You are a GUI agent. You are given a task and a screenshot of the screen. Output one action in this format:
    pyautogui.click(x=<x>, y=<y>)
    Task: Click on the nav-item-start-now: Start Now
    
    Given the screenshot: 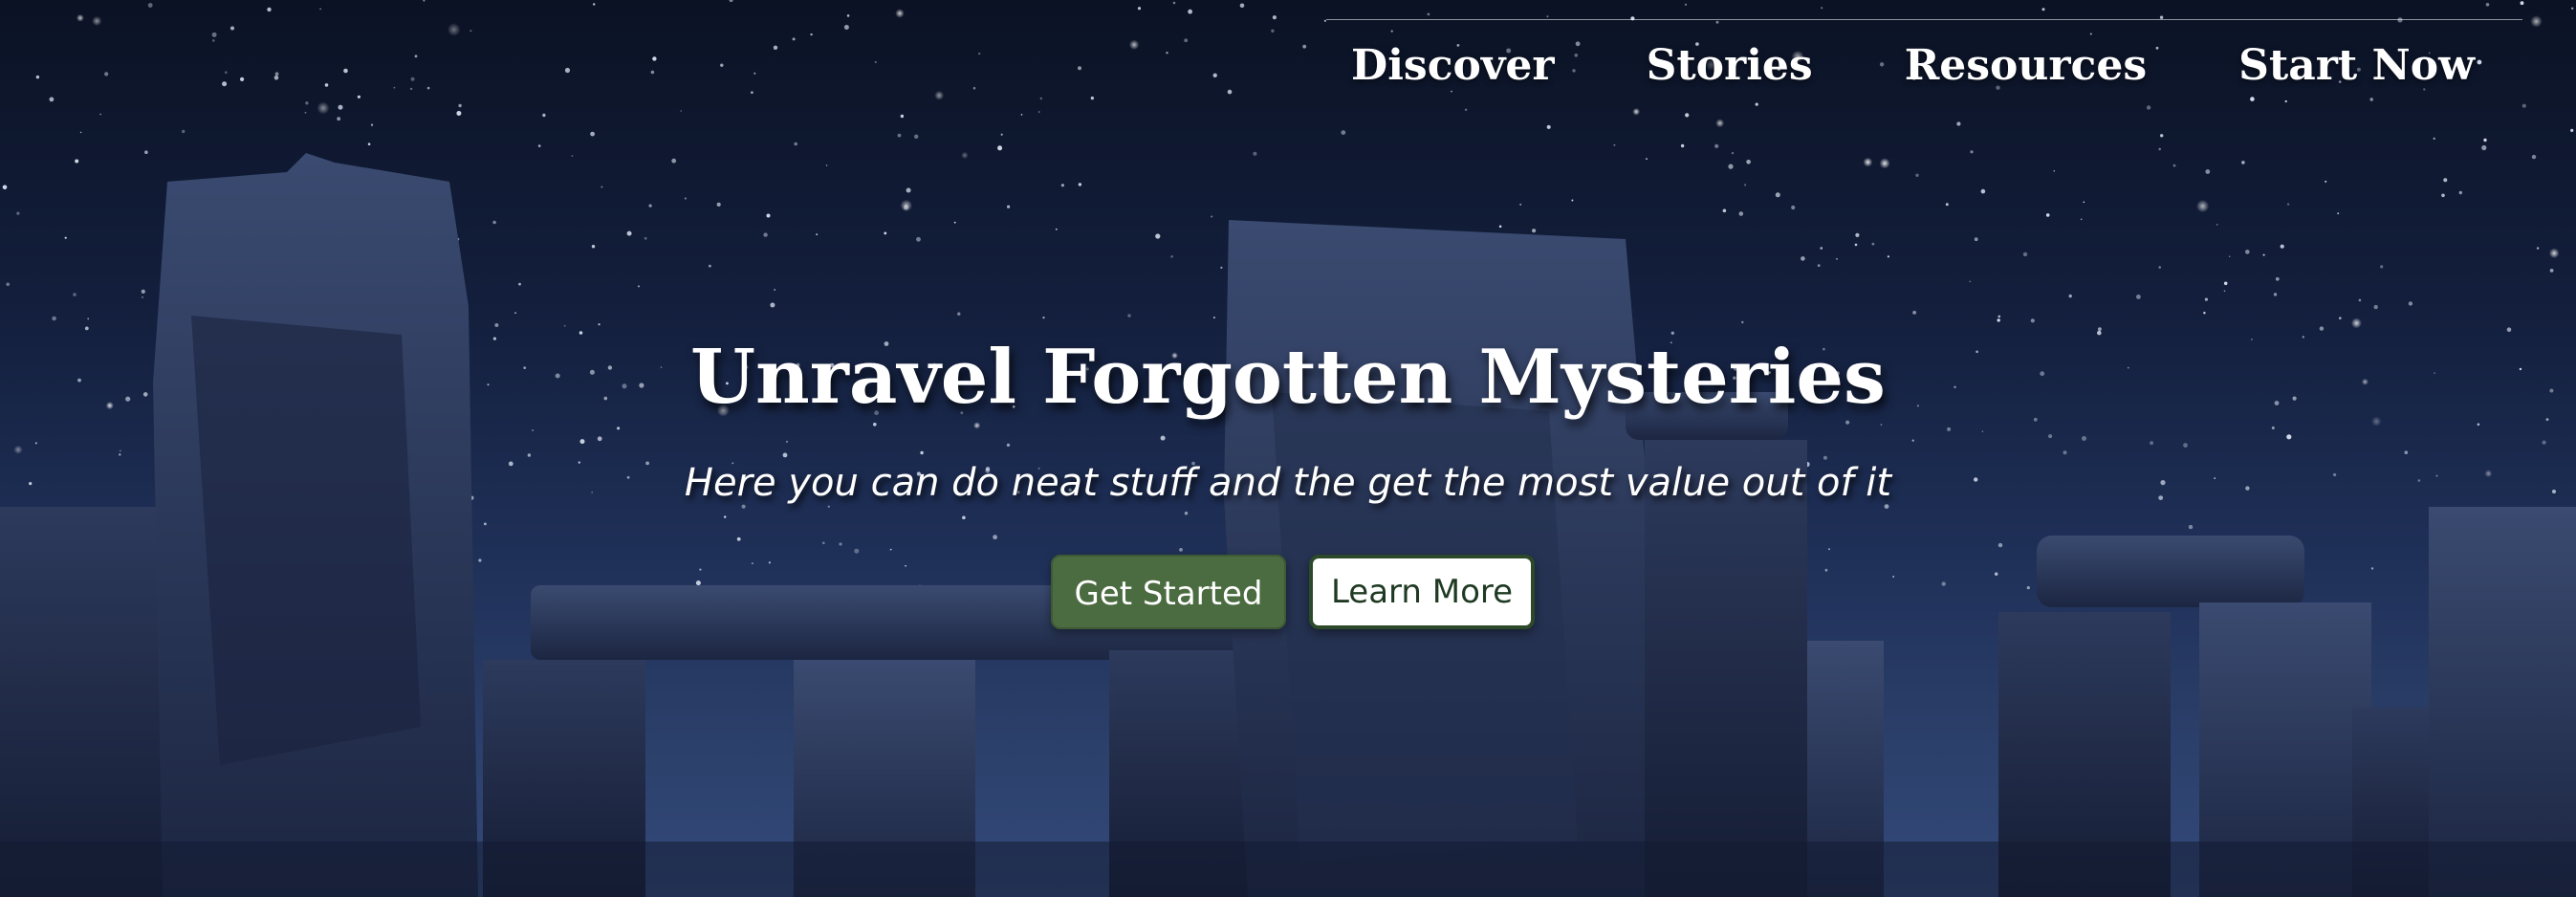 What is the action you would take?
    pyautogui.click(x=2357, y=65)
    